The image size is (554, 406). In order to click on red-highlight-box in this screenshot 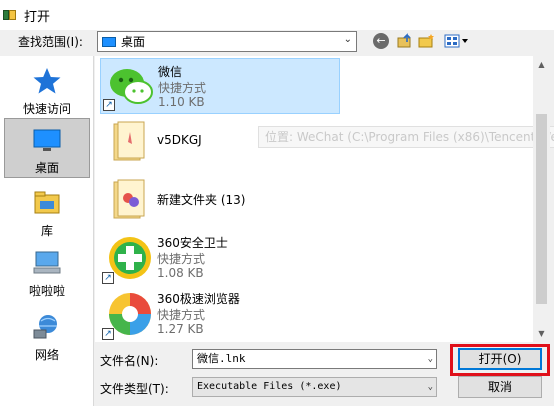, I will do `click(500, 360)`.